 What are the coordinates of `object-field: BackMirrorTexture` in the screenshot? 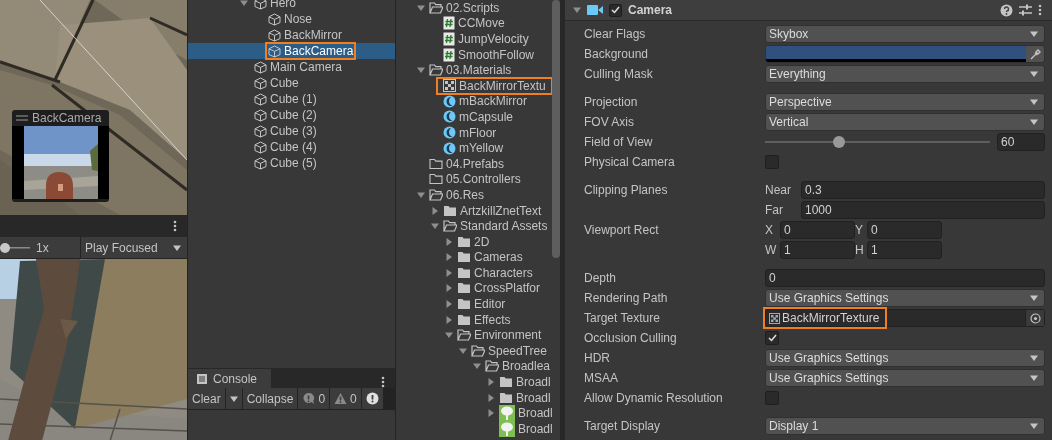 It's located at (905, 318).